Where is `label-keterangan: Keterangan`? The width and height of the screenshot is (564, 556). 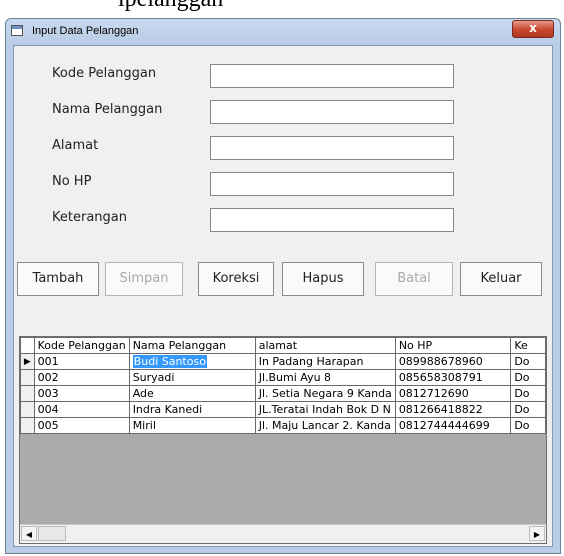
label-keterangan: Keterangan is located at coordinates (89, 217).